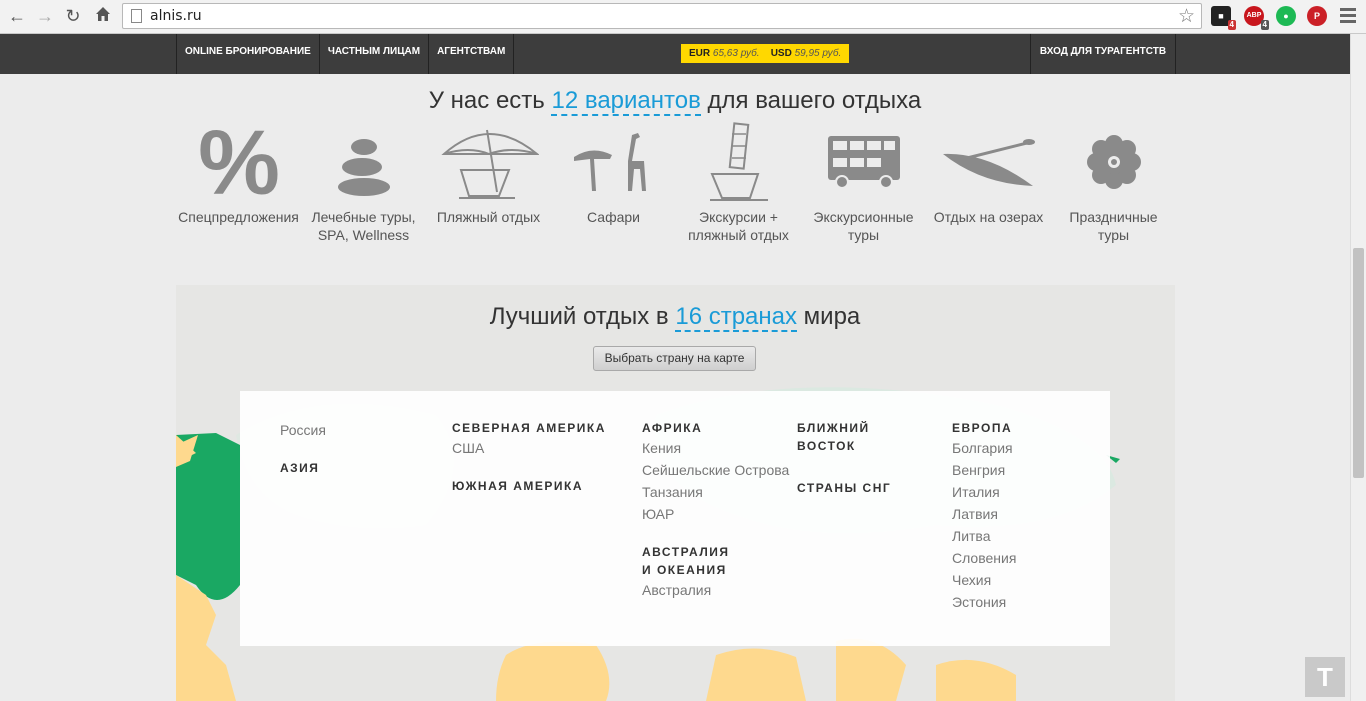 The image size is (1366, 701). What do you see at coordinates (715, 514) in the screenshot?
I see `country-south-africa: ЮАР` at bounding box center [715, 514].